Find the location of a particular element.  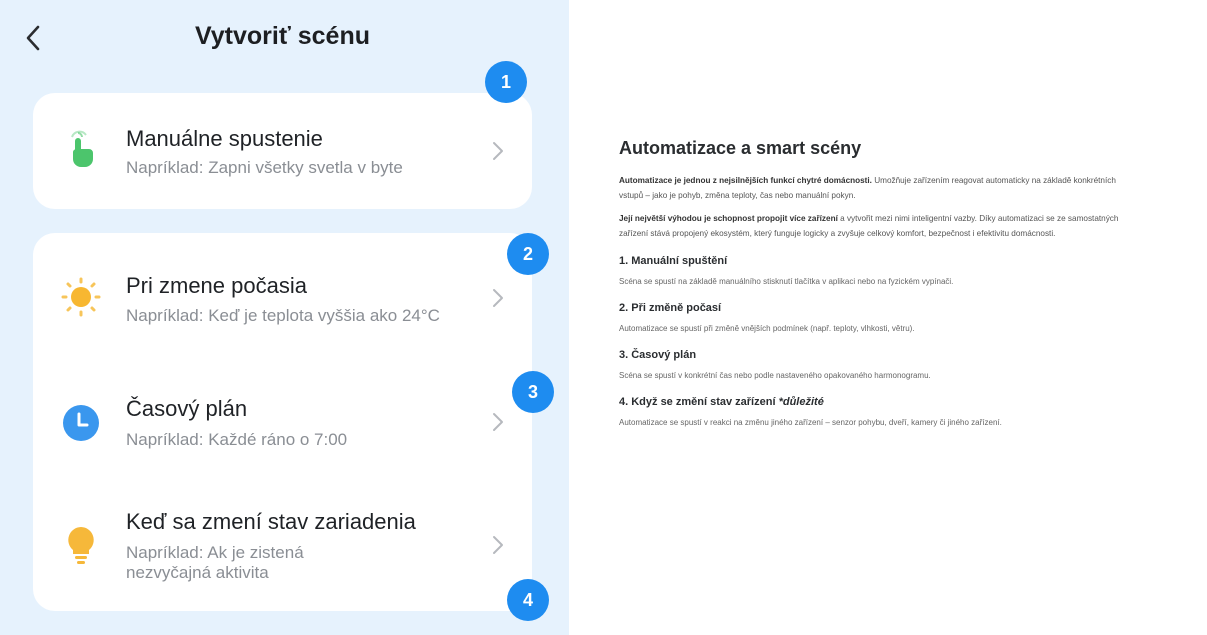

page-title: Vytvoriť scénu is located at coordinates (282, 36).